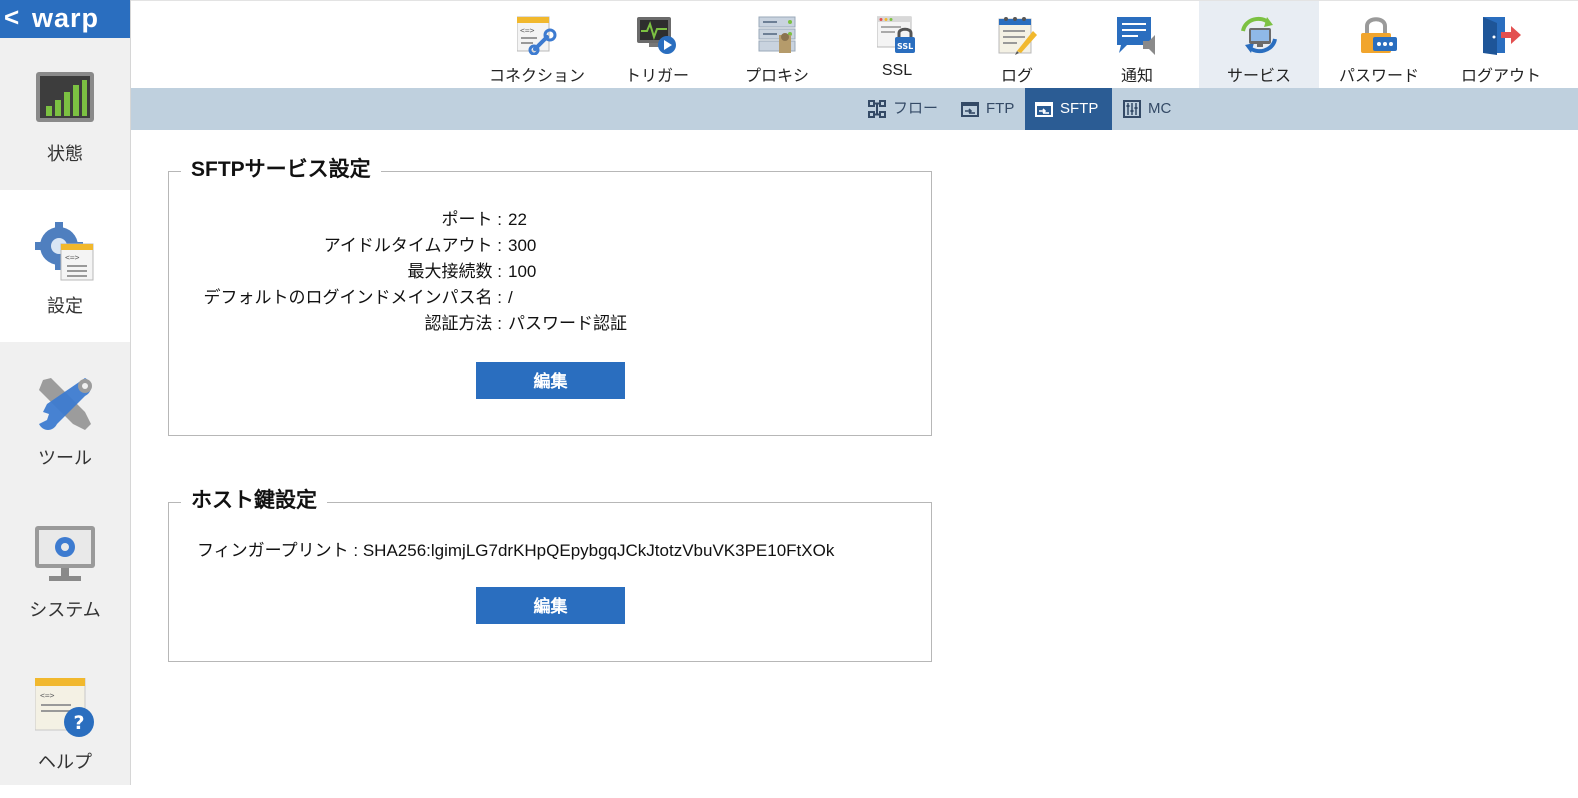 The width and height of the screenshot is (1578, 798). I want to click on sidebar-item-status: 状態, so click(65, 114).